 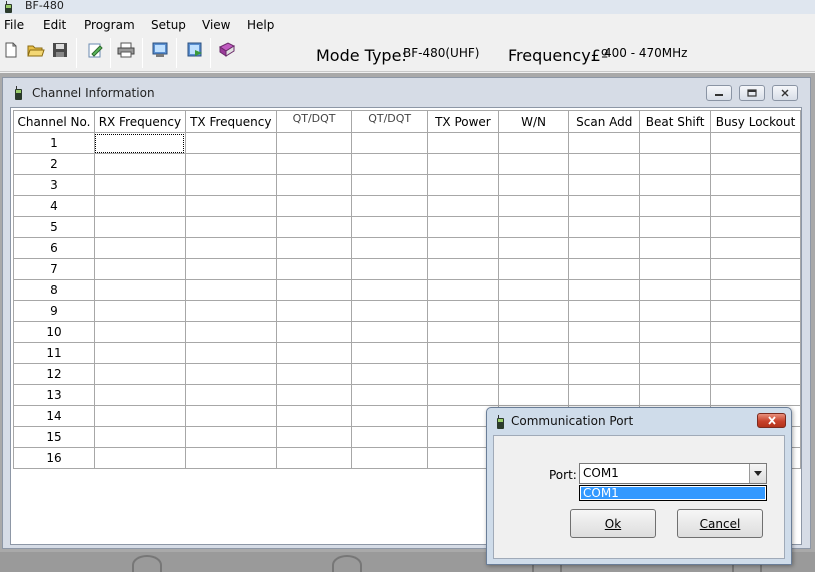 I want to click on port-dropdown-button, so click(x=757, y=473).